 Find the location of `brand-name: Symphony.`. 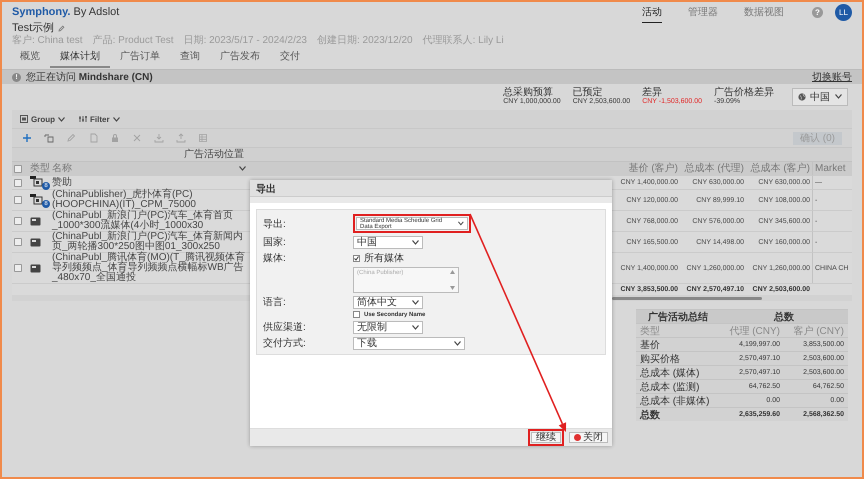

brand-name: Symphony. is located at coordinates (41, 12).